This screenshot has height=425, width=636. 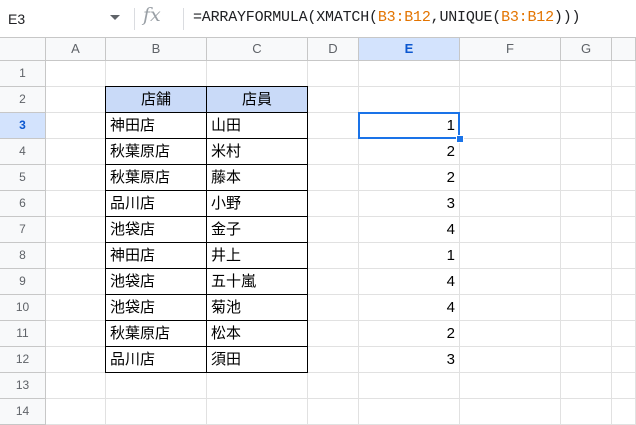 What do you see at coordinates (23, 308) in the screenshot?
I see `row-header: 10` at bounding box center [23, 308].